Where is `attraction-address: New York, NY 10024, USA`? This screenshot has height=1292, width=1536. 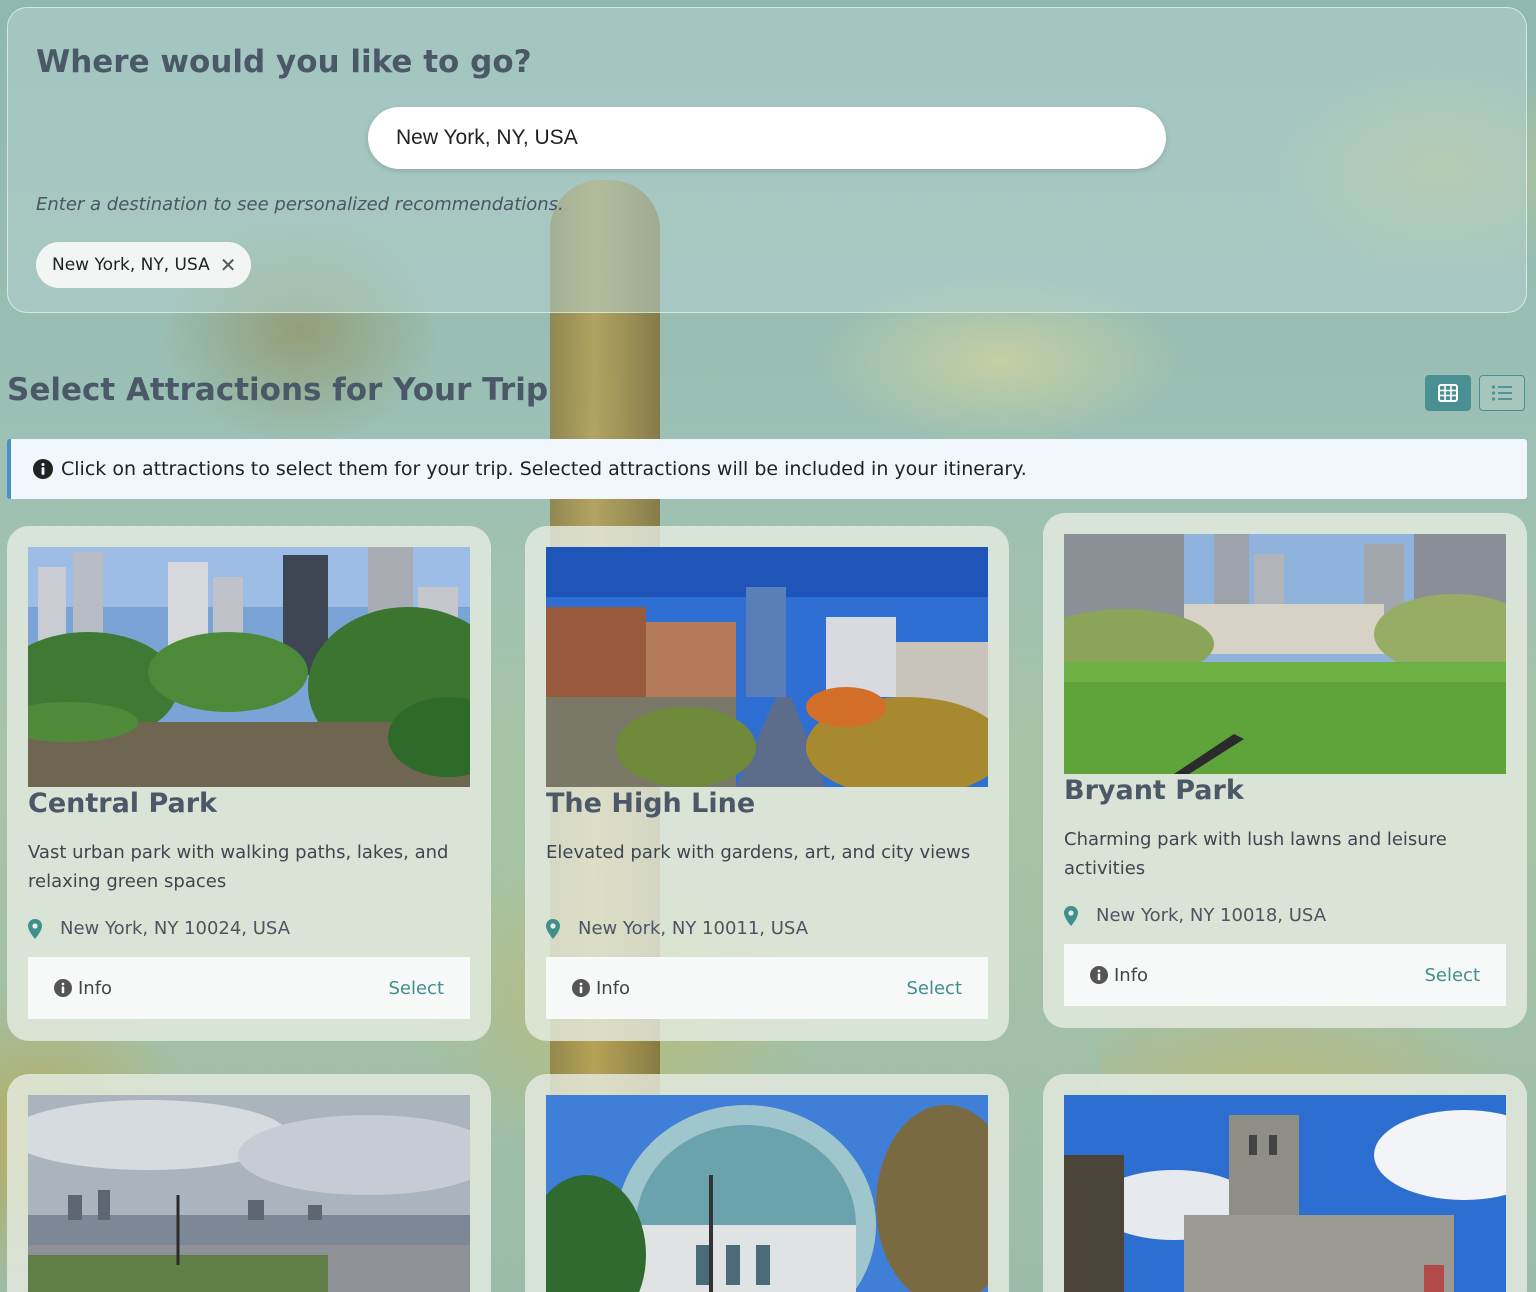
attraction-address: New York, NY 10024, USA is located at coordinates (175, 928).